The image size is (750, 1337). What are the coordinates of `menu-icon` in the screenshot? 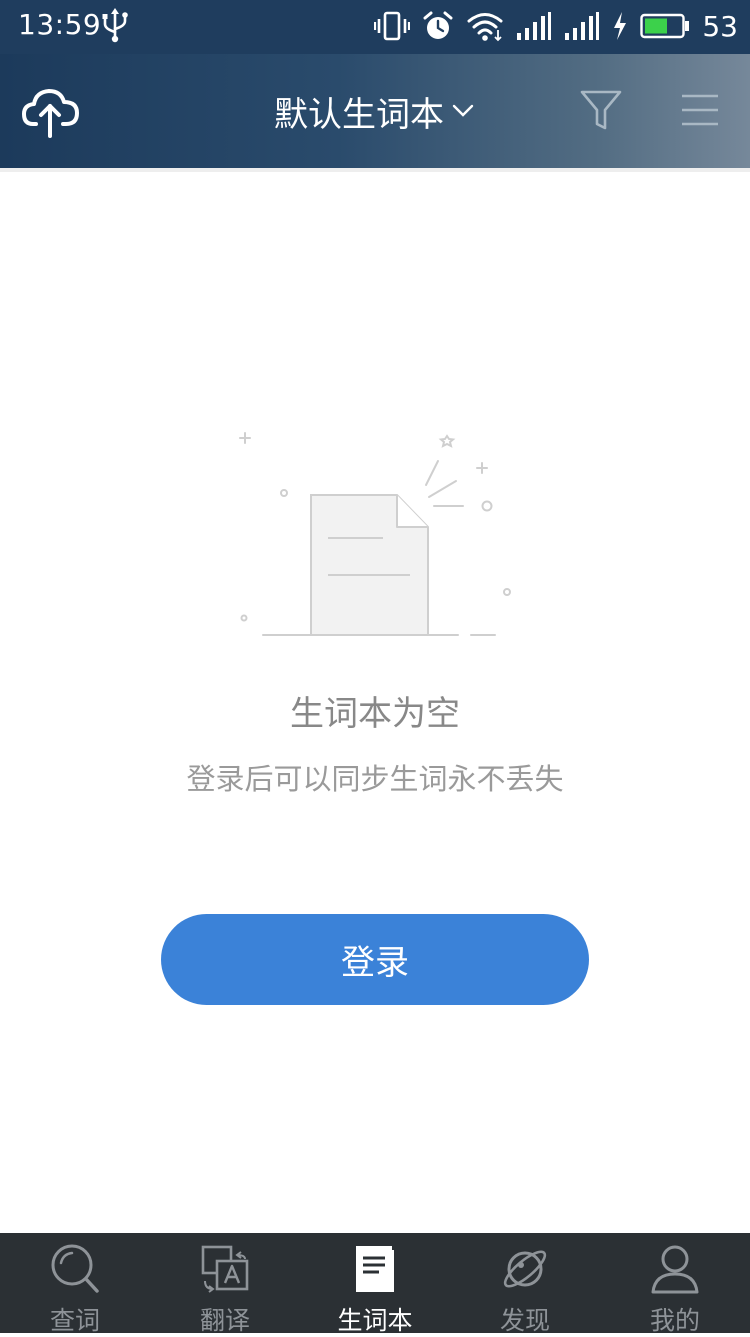 It's located at (700, 110).